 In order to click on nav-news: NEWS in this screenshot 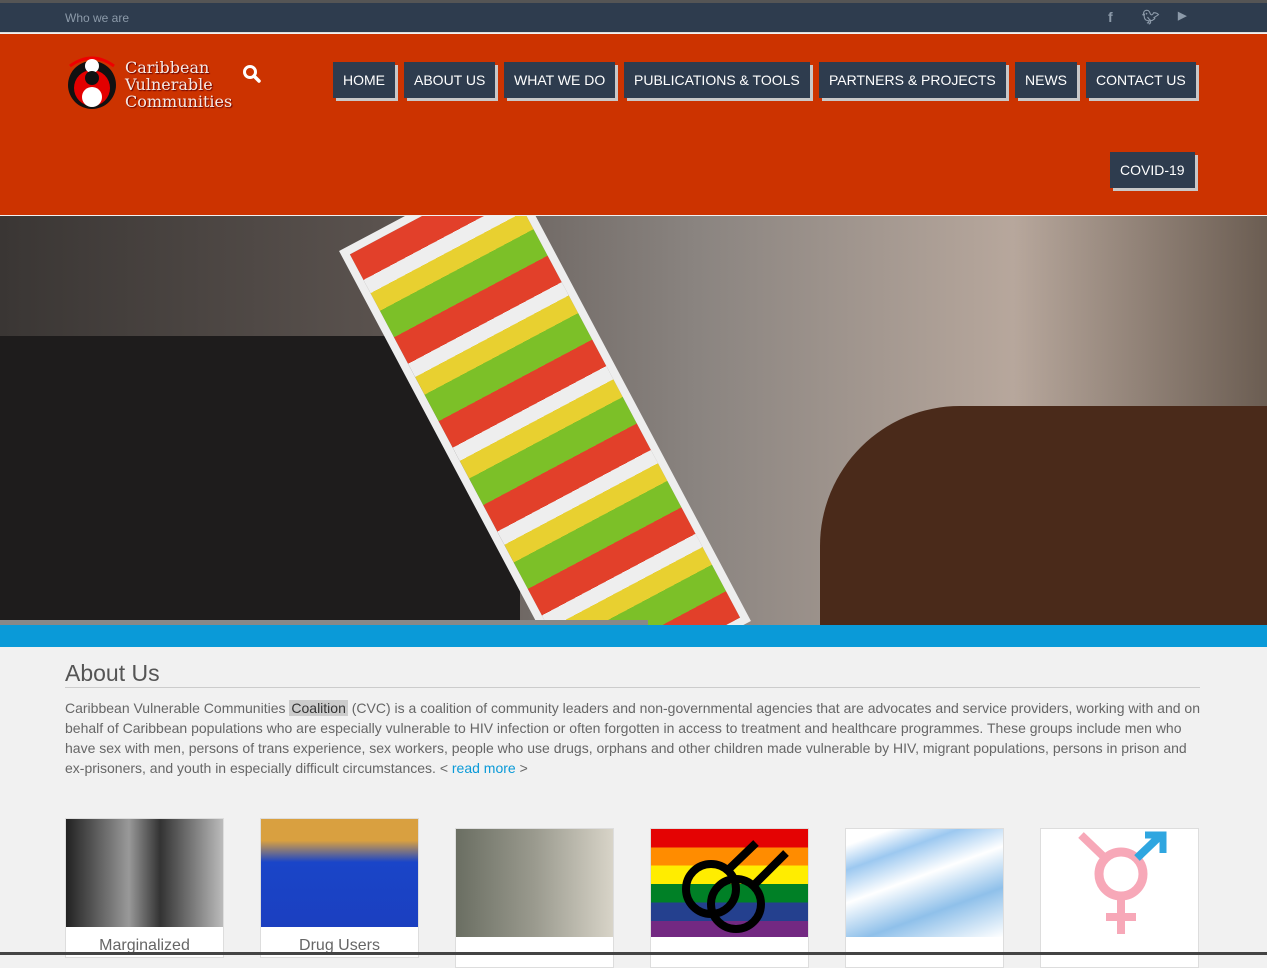, I will do `click(1046, 80)`.